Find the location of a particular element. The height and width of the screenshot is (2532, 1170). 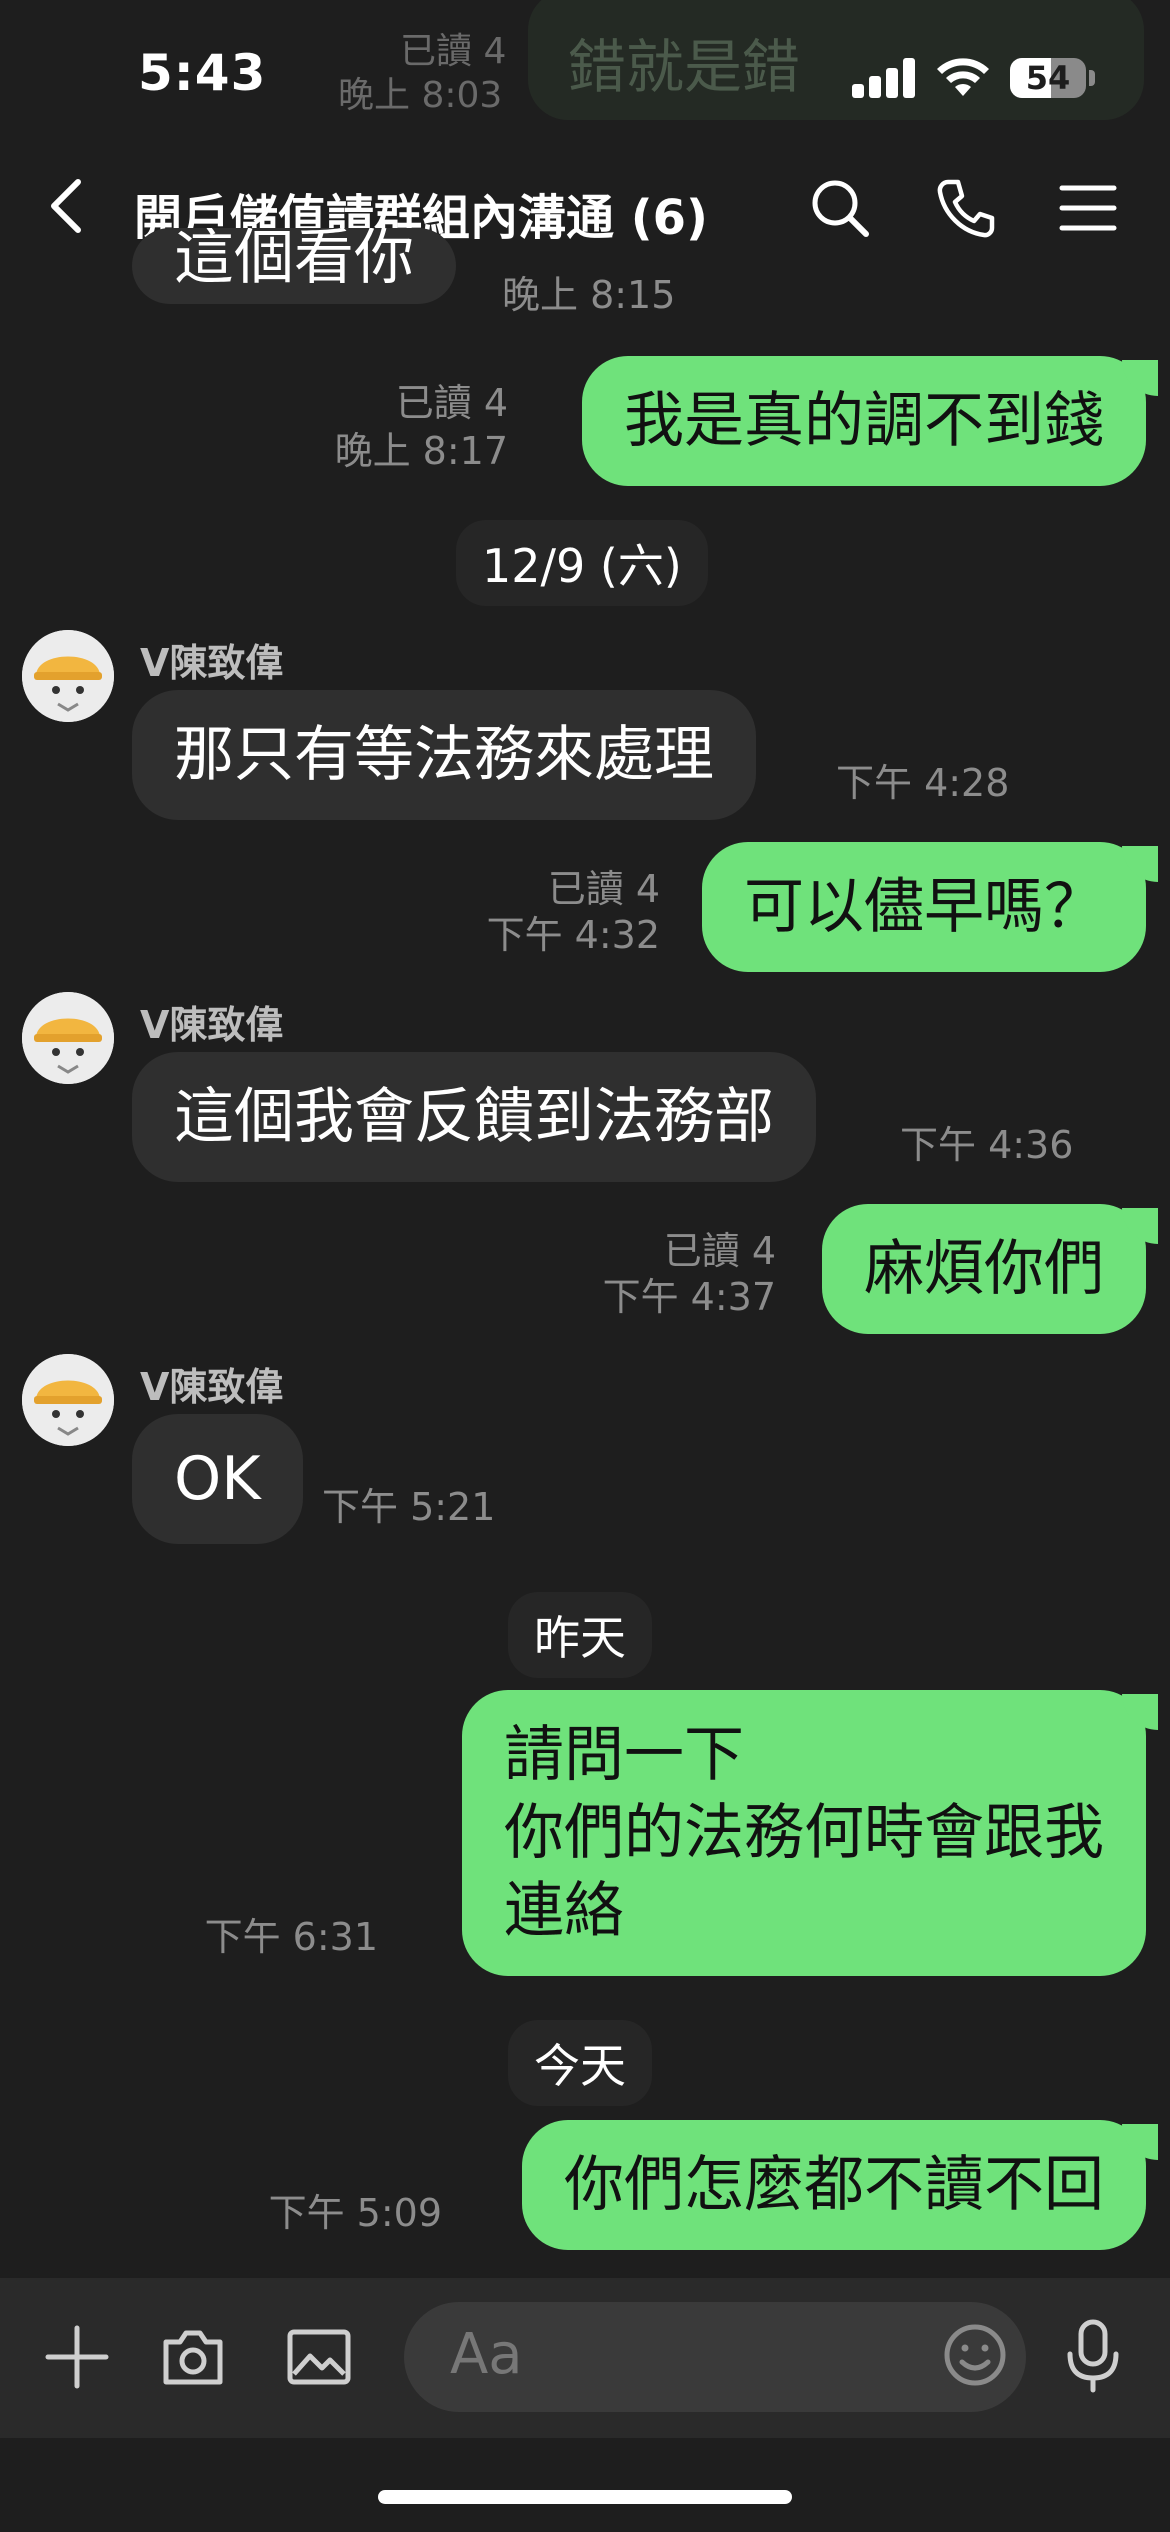

date-separator: 昨天 is located at coordinates (580, 1635).